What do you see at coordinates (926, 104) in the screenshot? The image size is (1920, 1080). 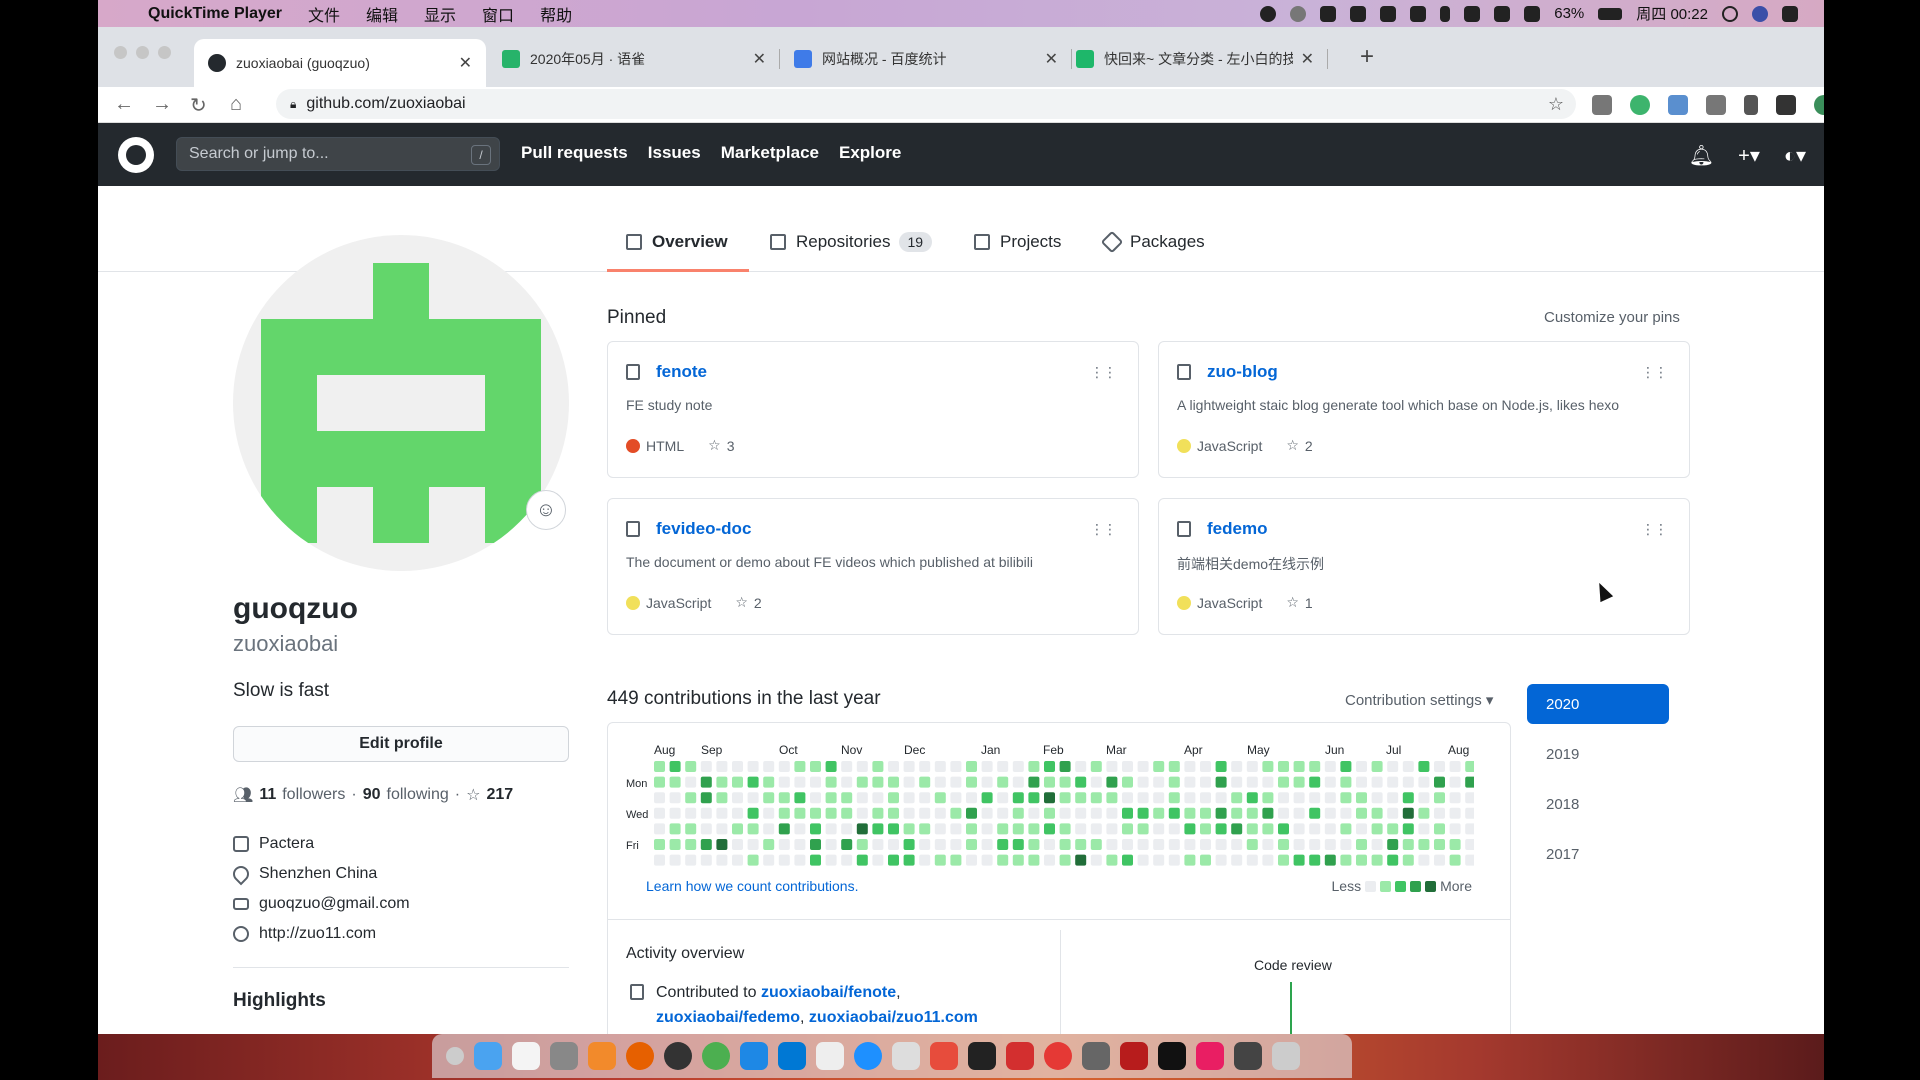 I see `url-field: 🔒︎ github.com/zuoxiaobai ☆` at bounding box center [926, 104].